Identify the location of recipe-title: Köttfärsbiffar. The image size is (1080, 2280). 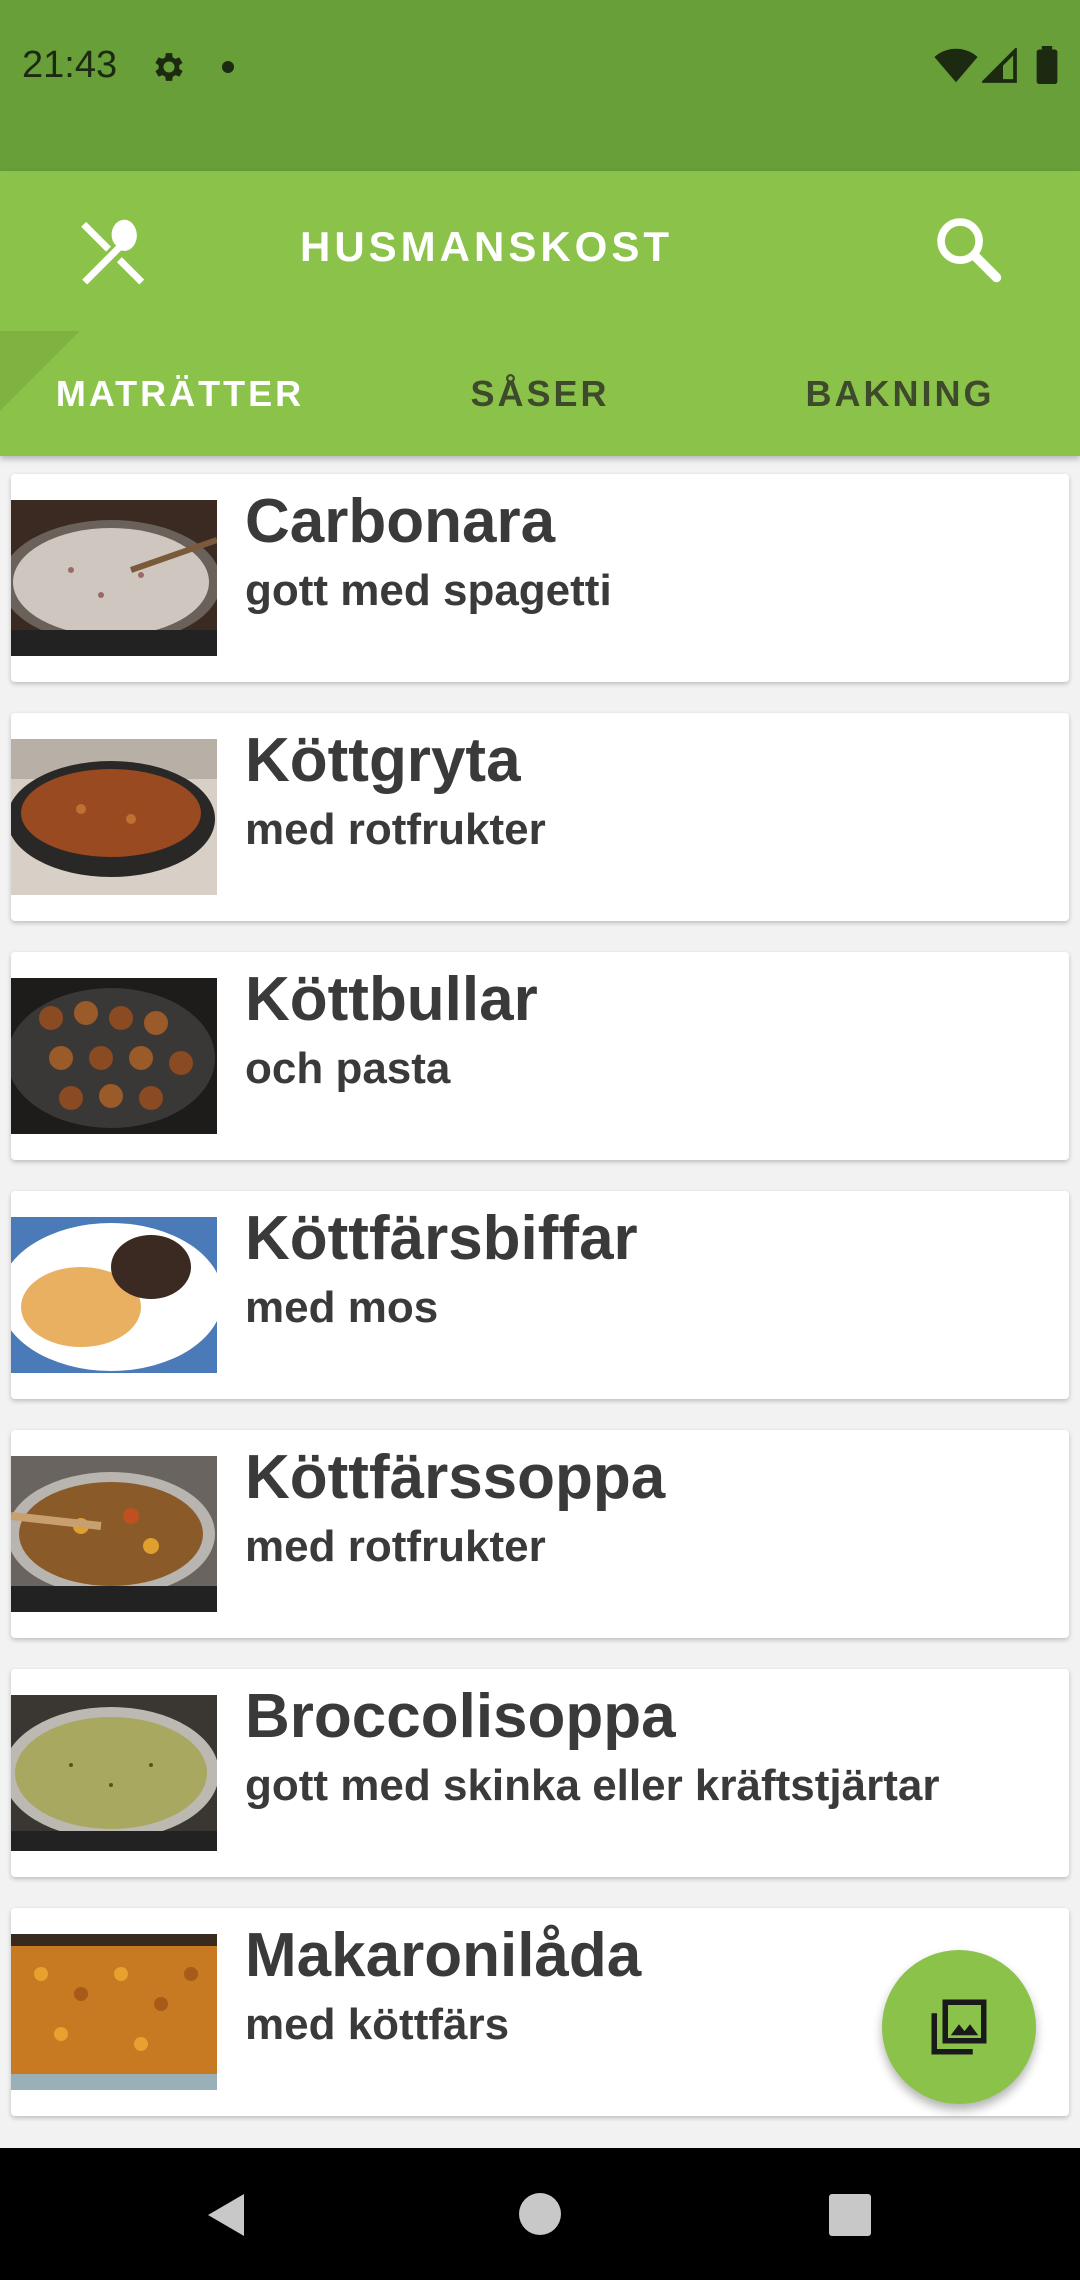
(441, 1238).